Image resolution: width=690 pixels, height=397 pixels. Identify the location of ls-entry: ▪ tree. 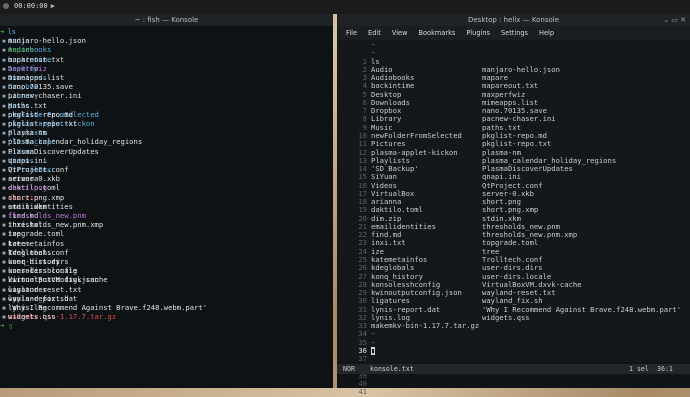
(12, 243).